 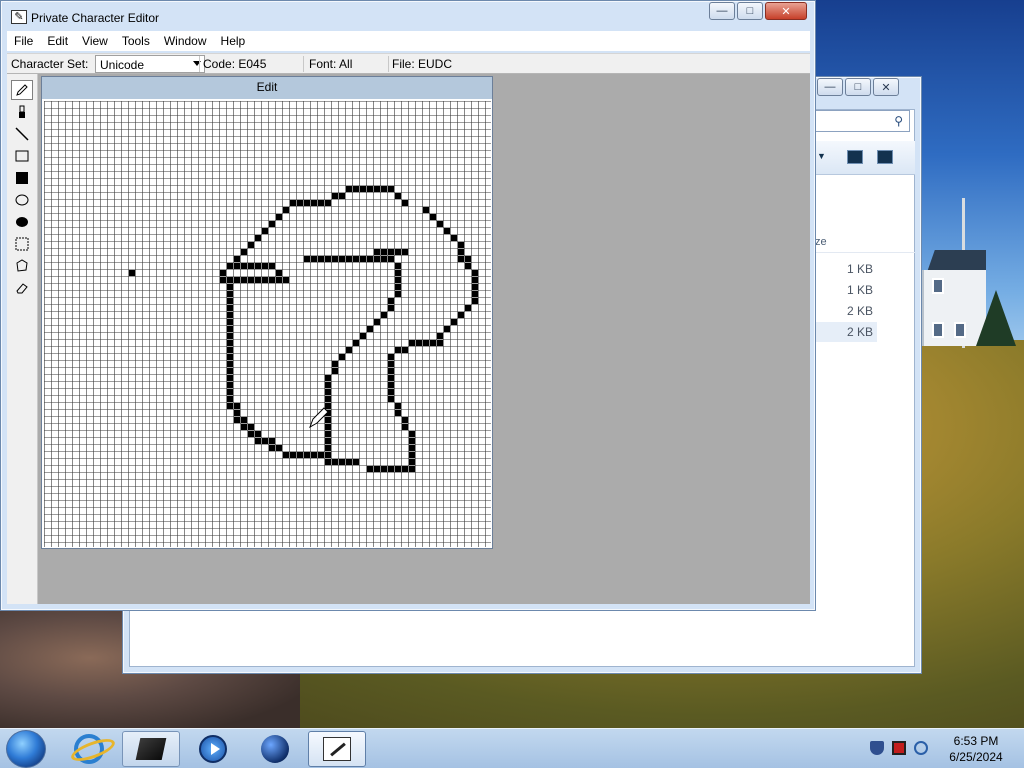 What do you see at coordinates (22, 134) in the screenshot?
I see `line-tool` at bounding box center [22, 134].